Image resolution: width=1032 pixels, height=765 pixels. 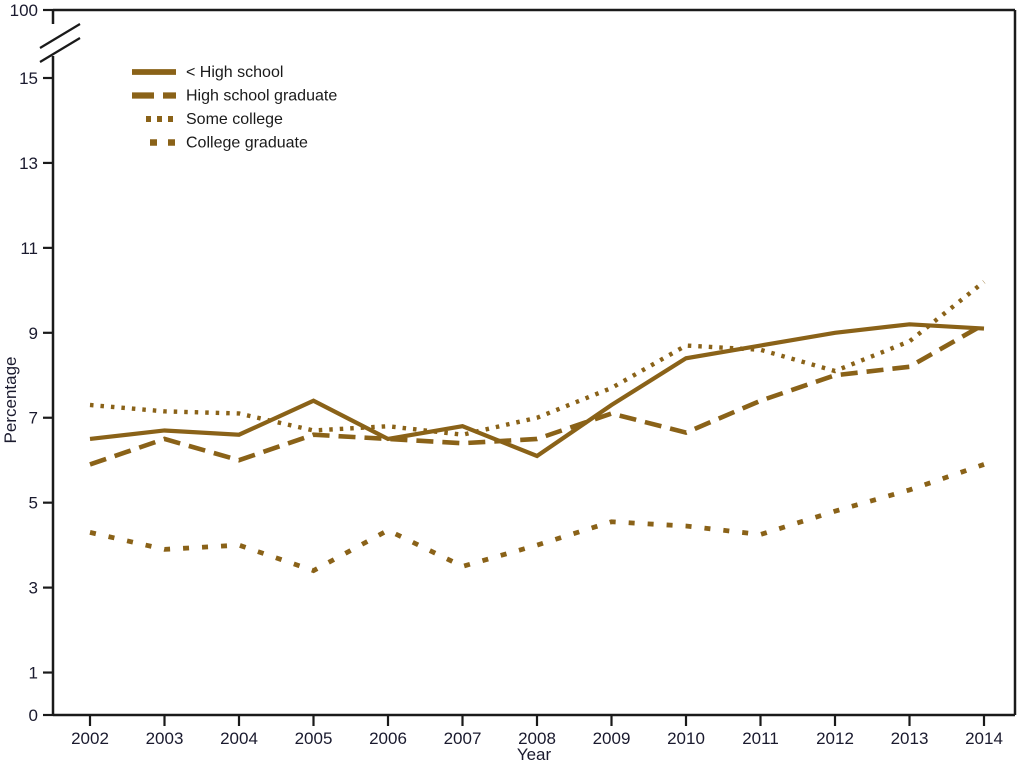 What do you see at coordinates (247, 143) in the screenshot?
I see `legend-label-3: College graduate` at bounding box center [247, 143].